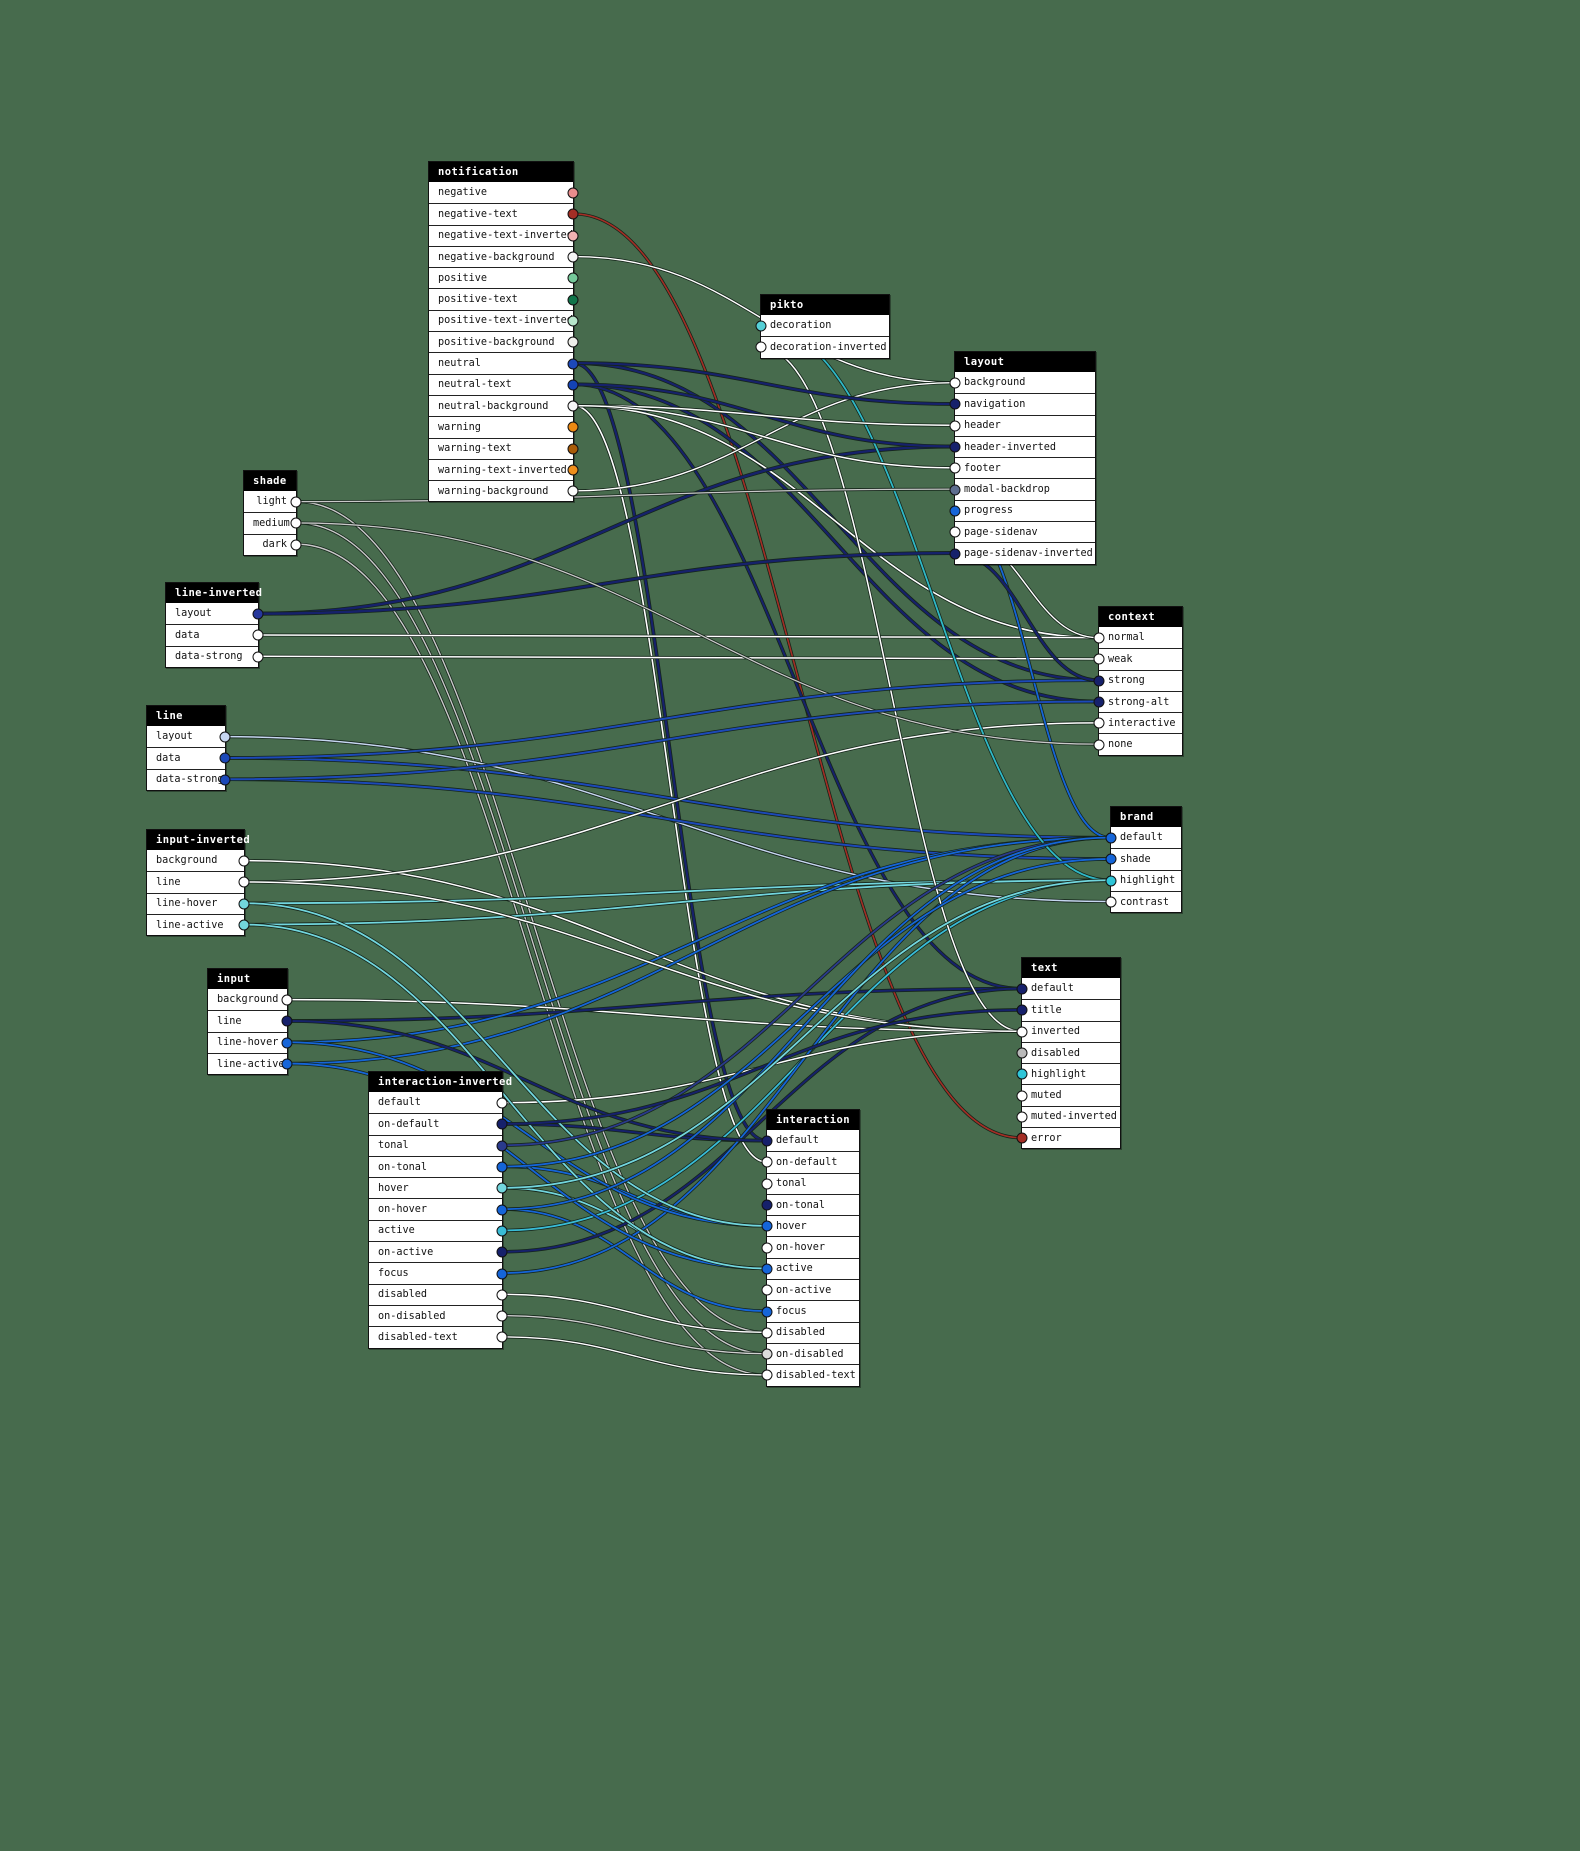 The height and width of the screenshot is (1851, 1580). I want to click on token-row: strong-alt, so click(1137, 701).